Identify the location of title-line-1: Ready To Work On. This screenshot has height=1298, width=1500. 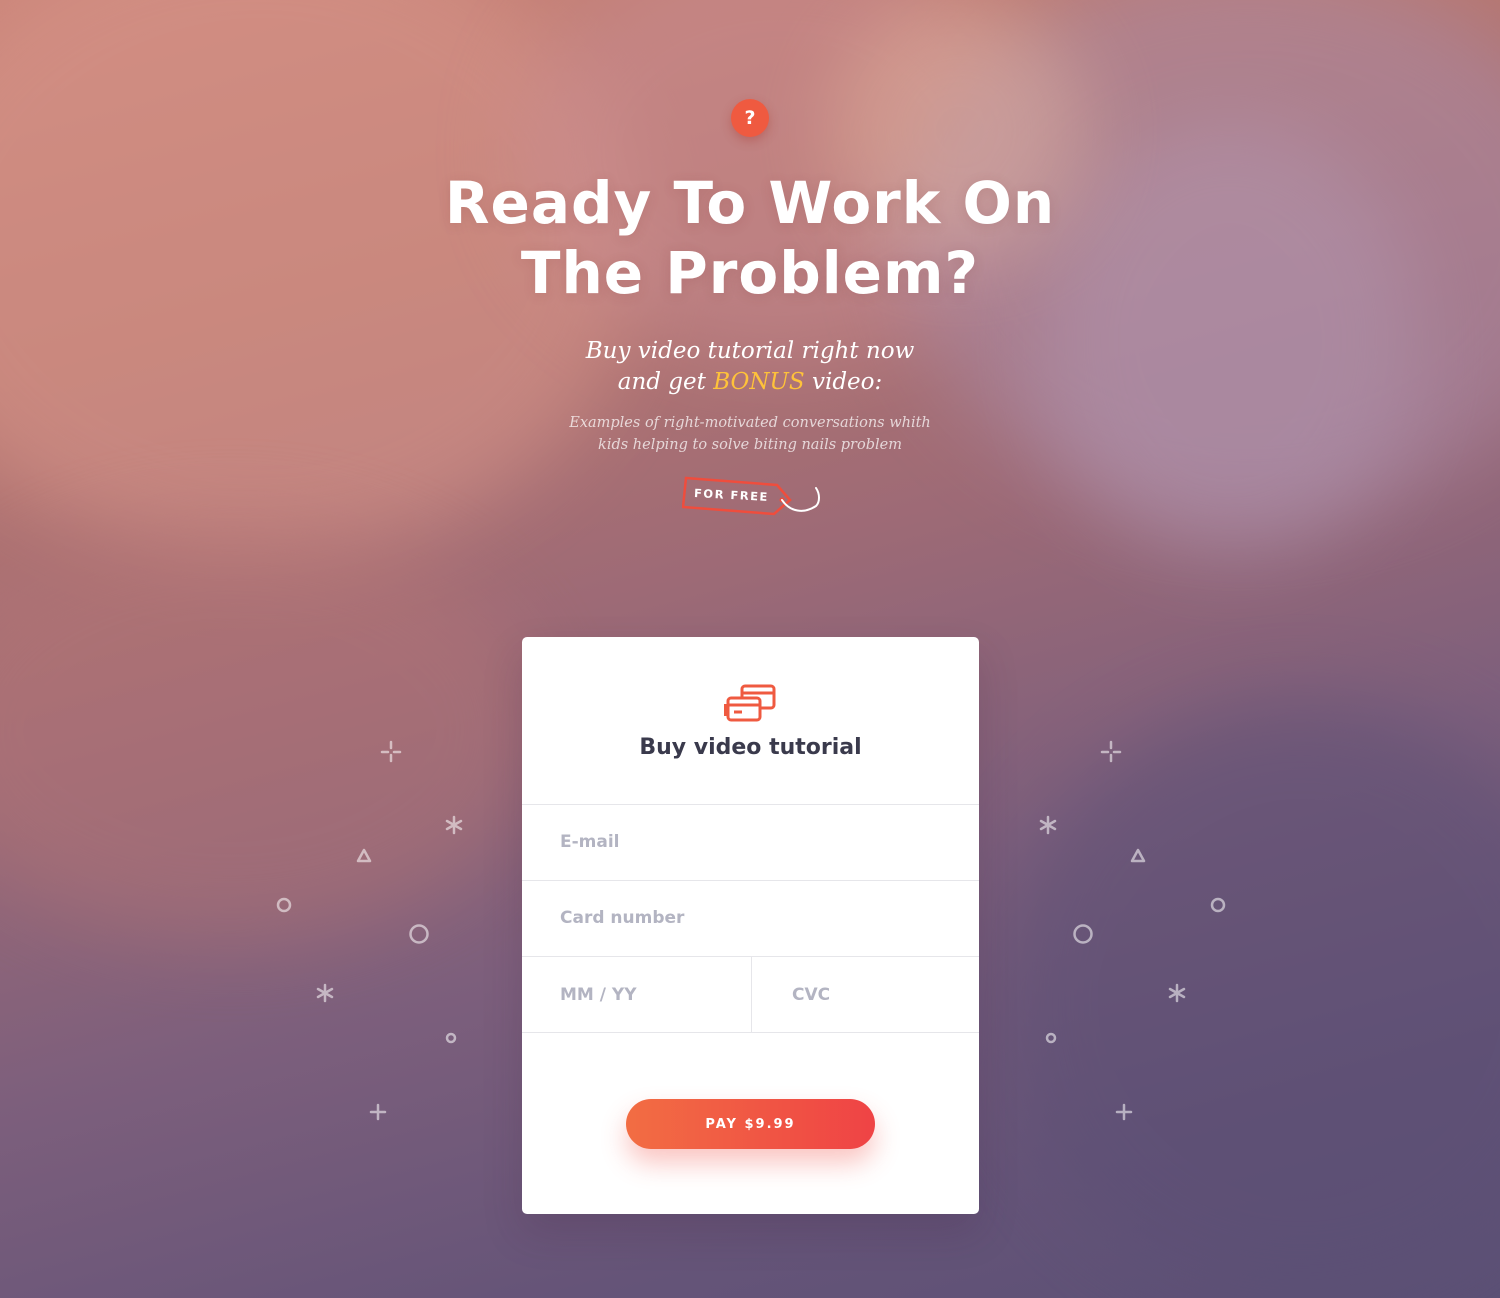
(750, 203).